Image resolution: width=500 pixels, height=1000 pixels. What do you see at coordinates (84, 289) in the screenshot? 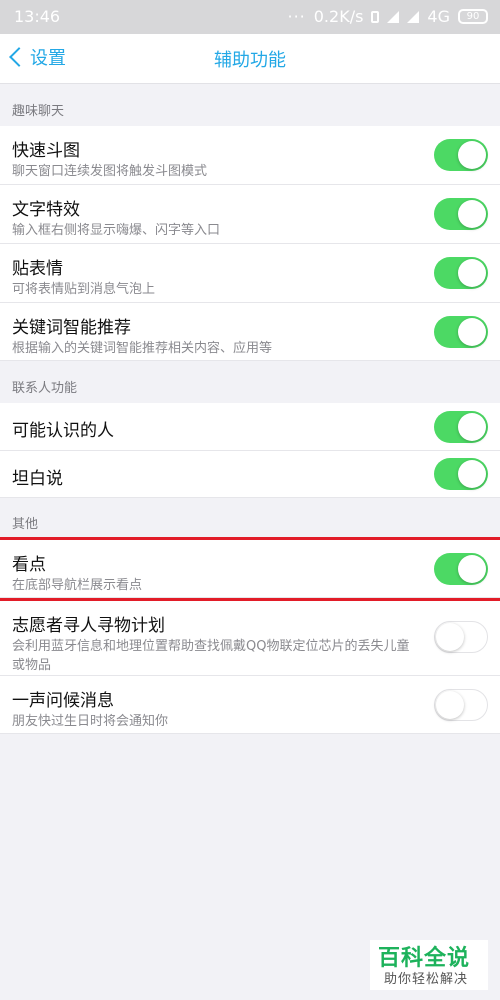
I see `setting-subtitle: 可将表情贴到消息气泡上` at bounding box center [84, 289].